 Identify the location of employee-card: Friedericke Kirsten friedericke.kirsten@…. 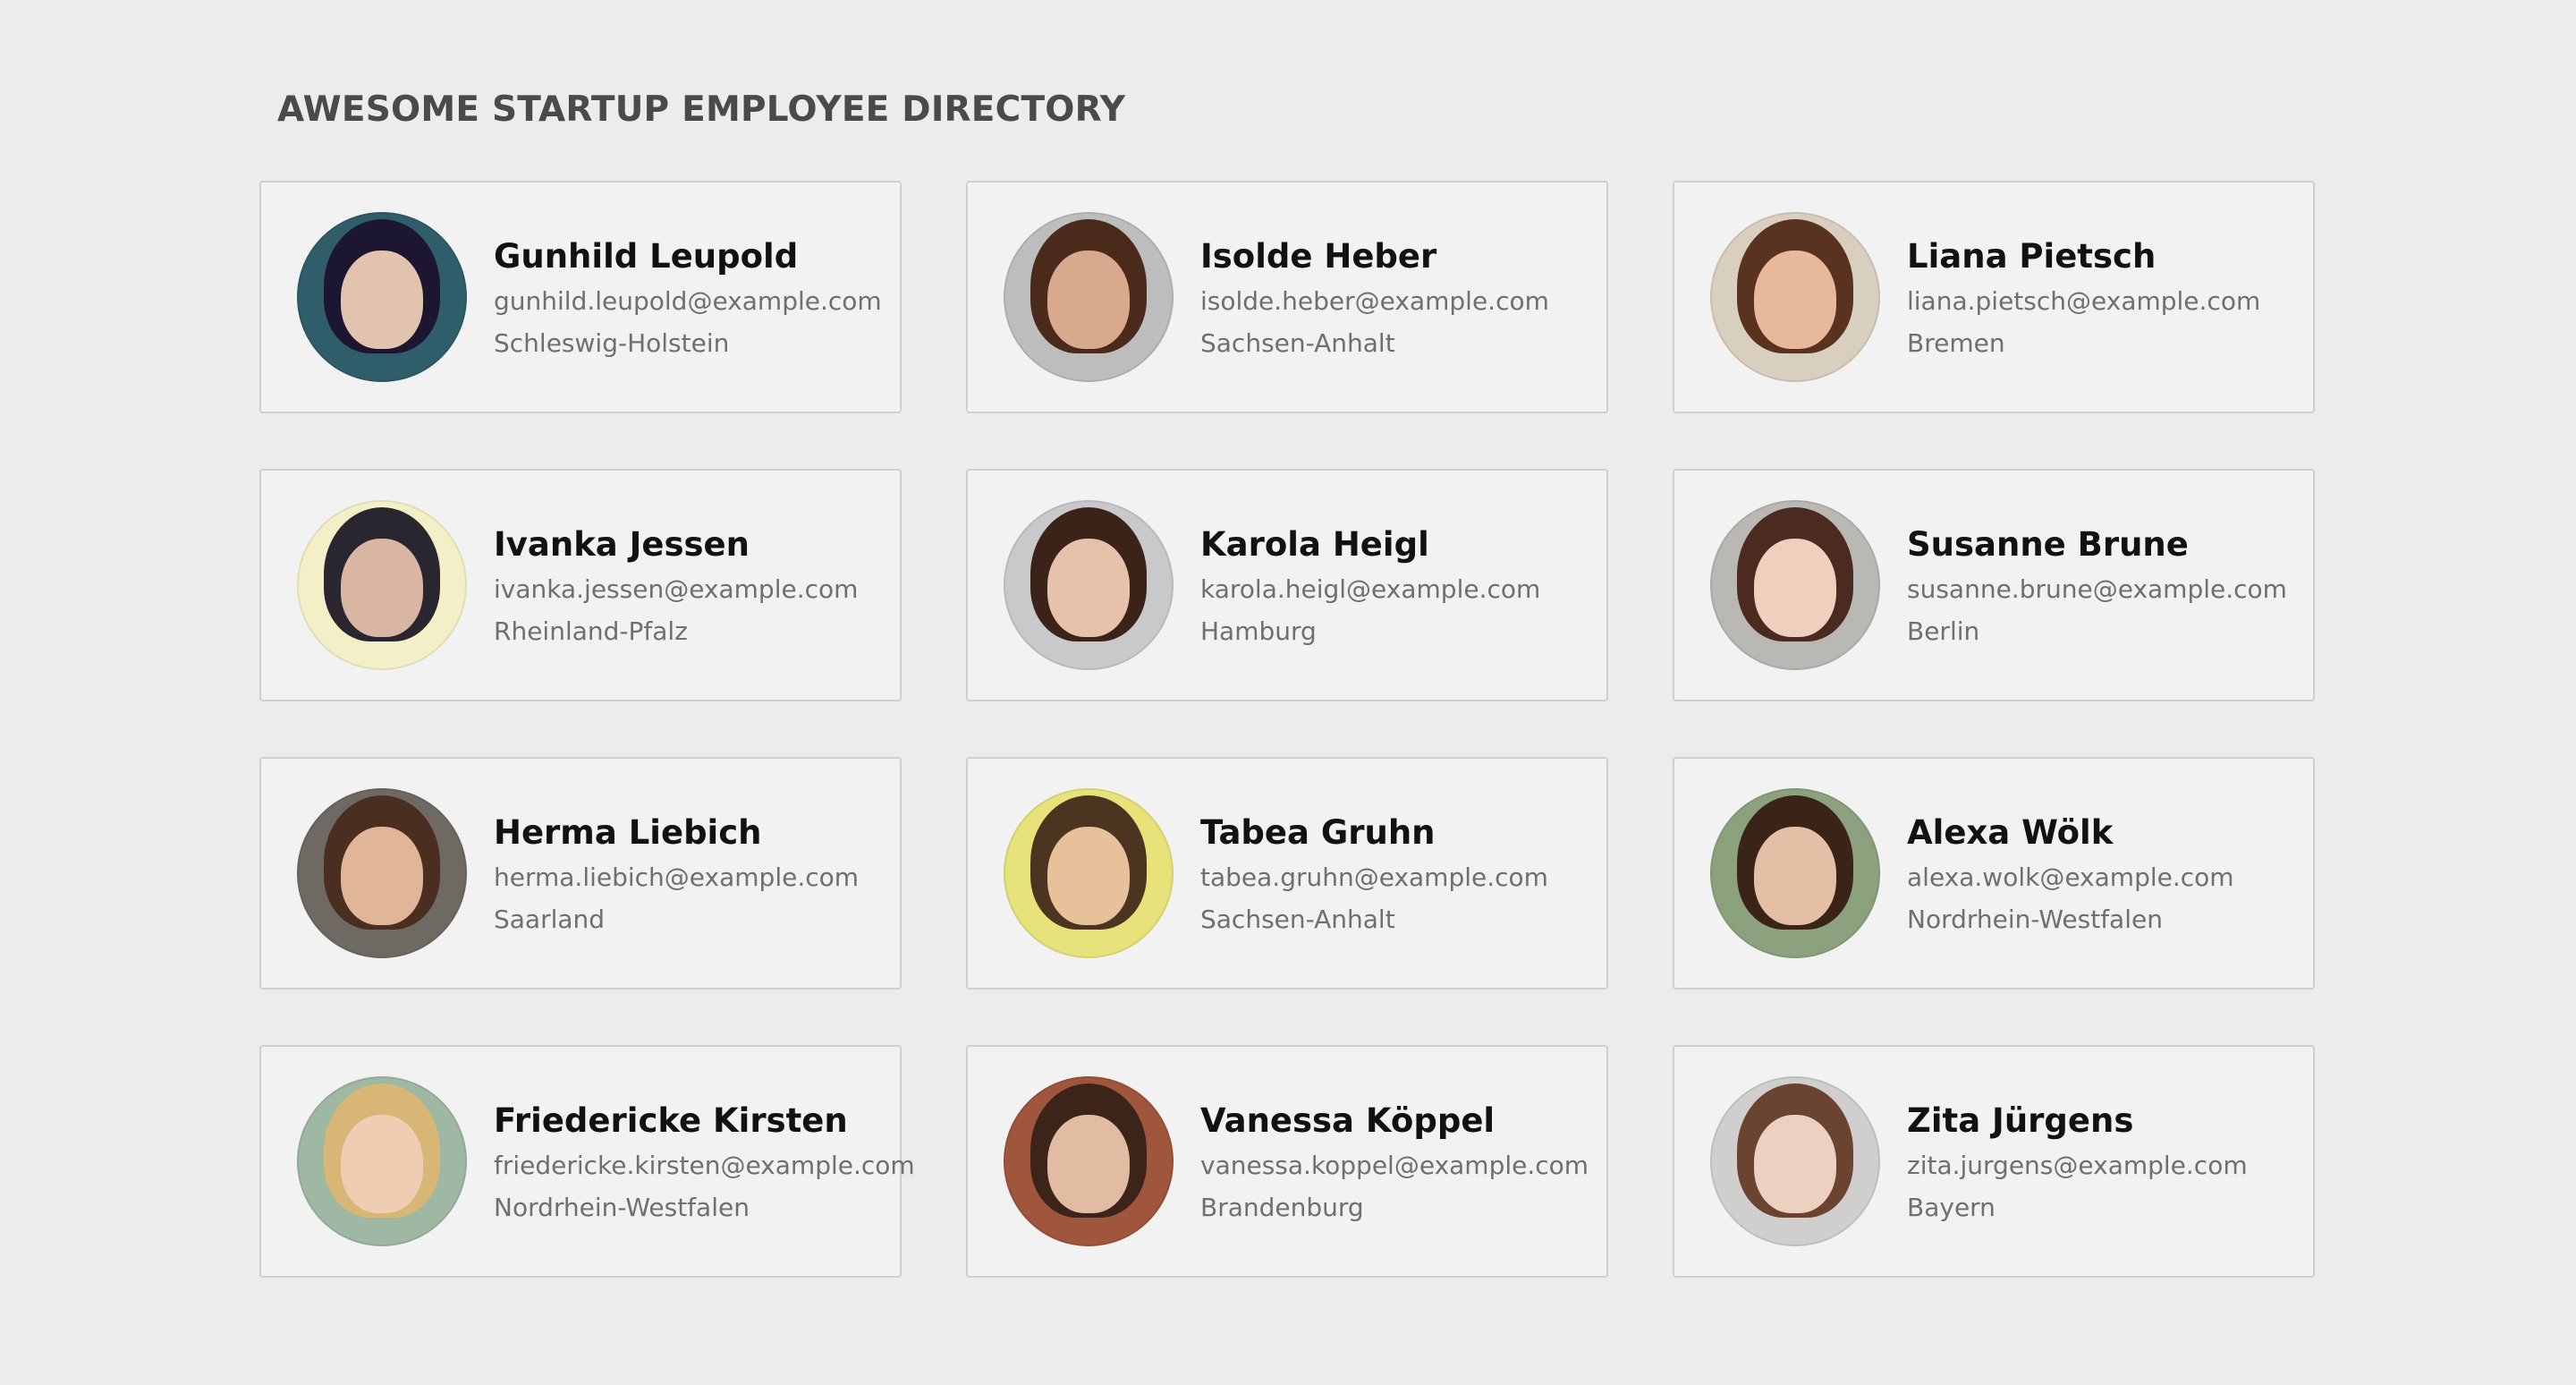
(587, 1161).